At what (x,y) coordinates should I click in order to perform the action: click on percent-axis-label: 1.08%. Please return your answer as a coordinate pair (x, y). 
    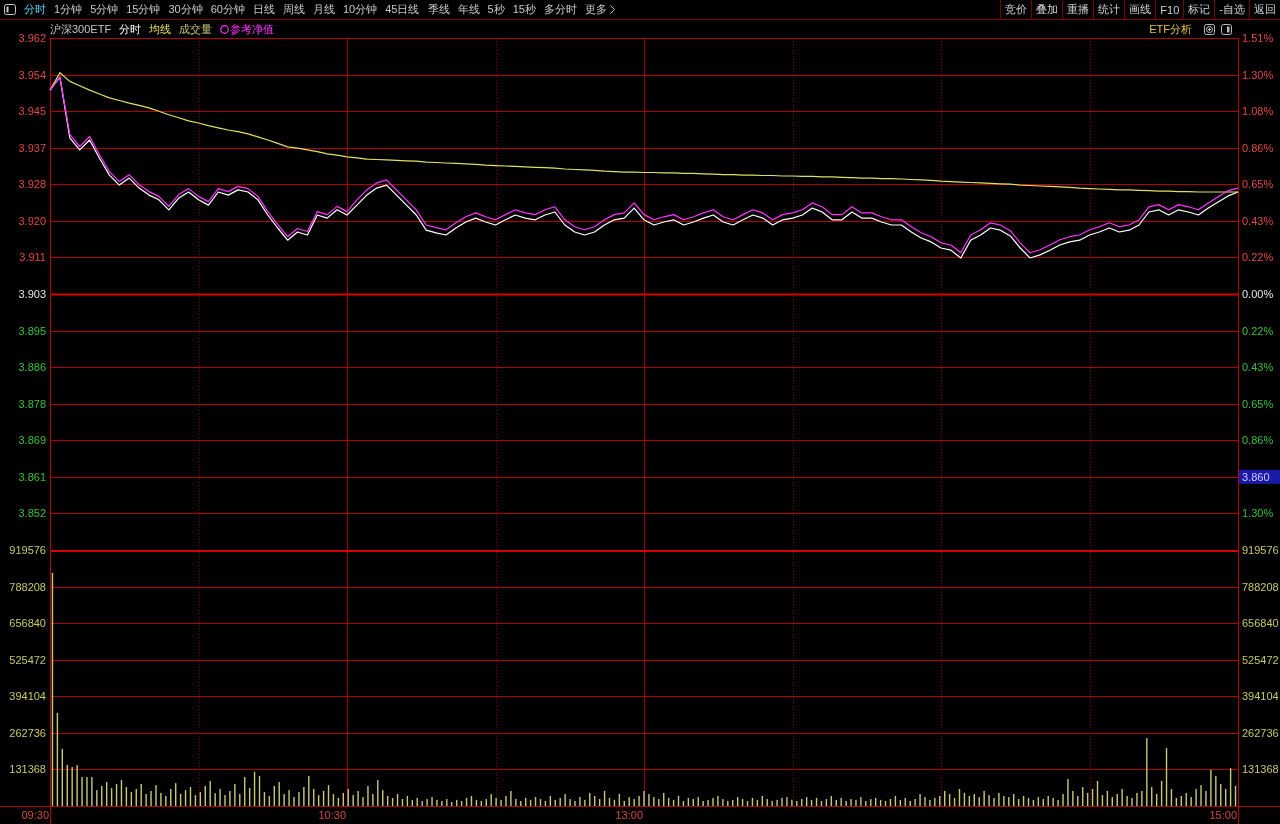
    Looking at the image, I should click on (1258, 111).